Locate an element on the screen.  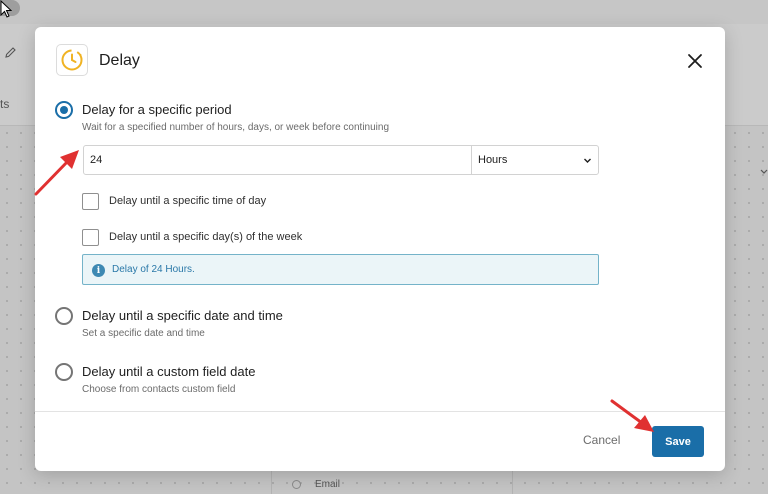
period-value-input is located at coordinates (277, 160).